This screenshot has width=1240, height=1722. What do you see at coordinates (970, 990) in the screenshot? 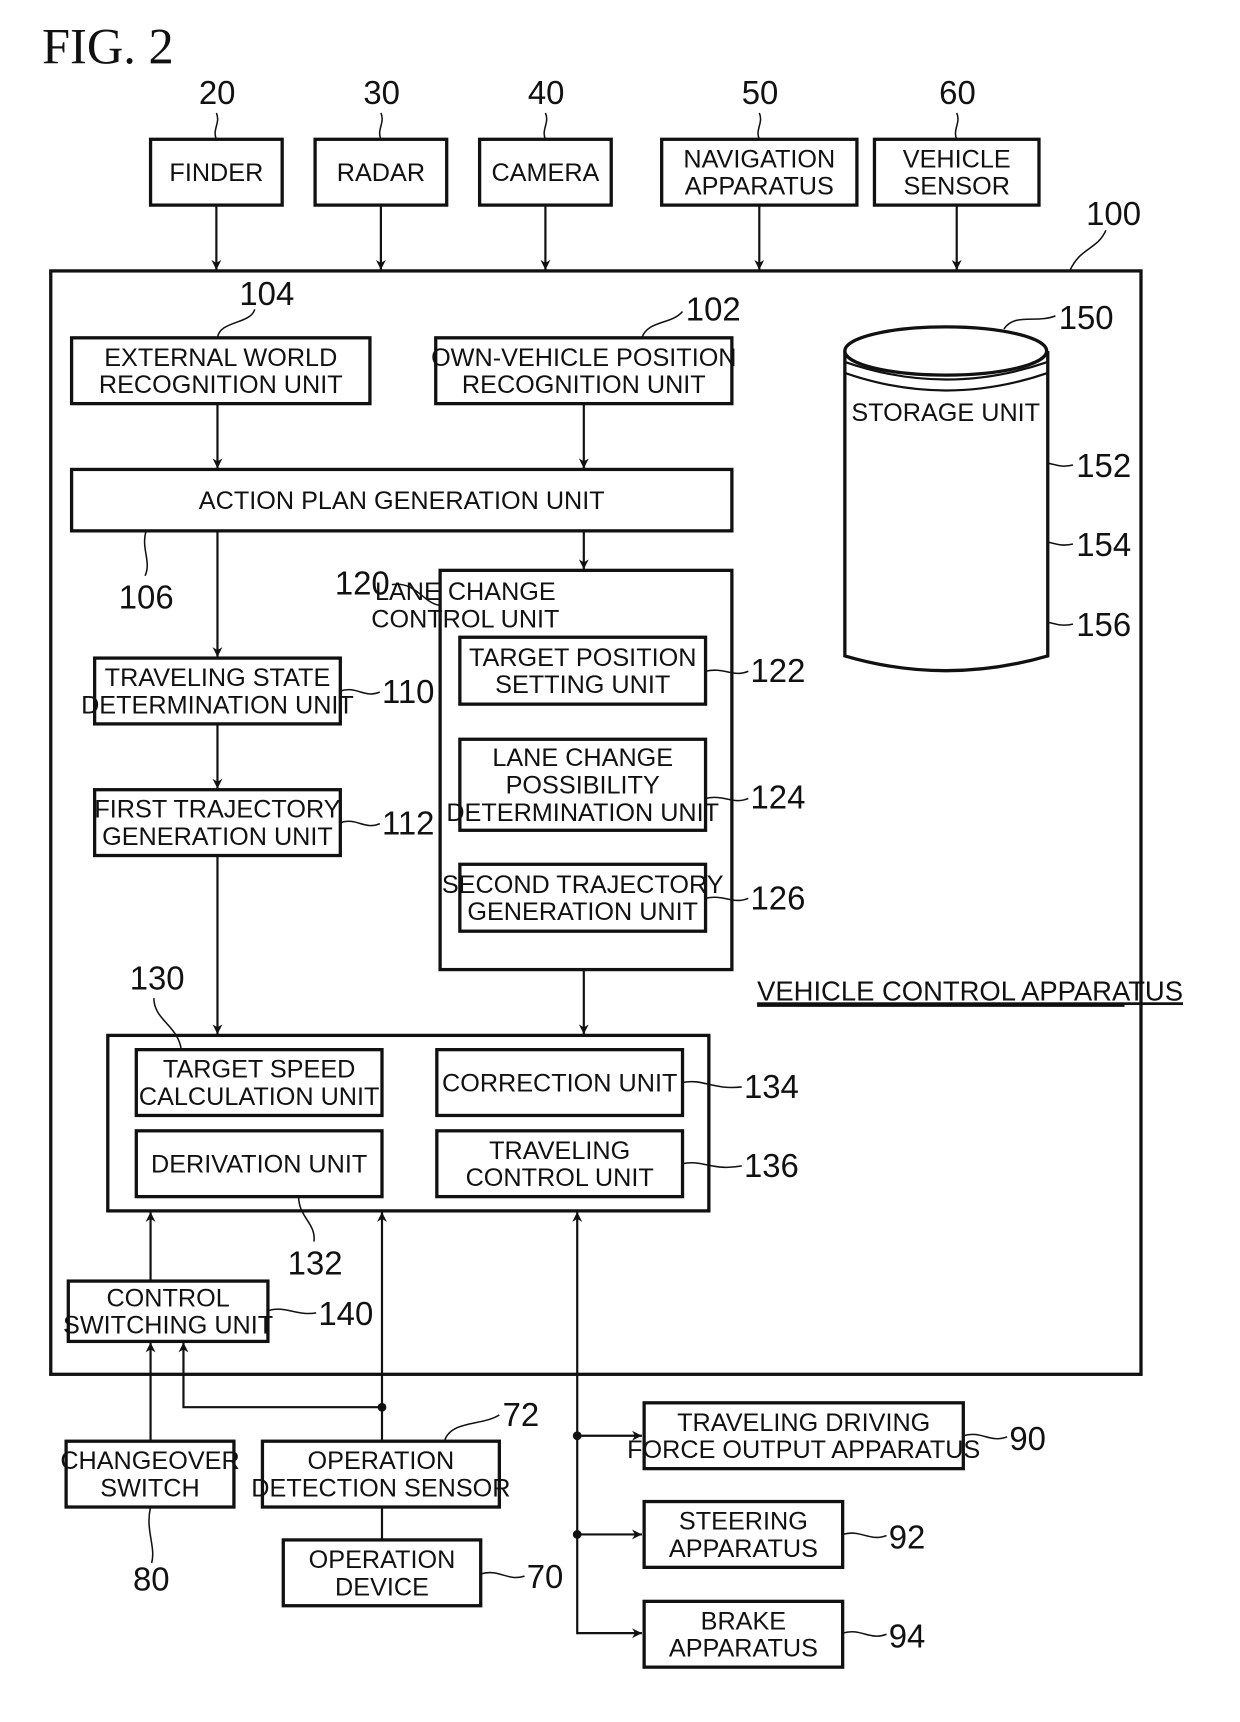
I see `apparatus-caption: VEHICLE CONTROL APPARATUS` at bounding box center [970, 990].